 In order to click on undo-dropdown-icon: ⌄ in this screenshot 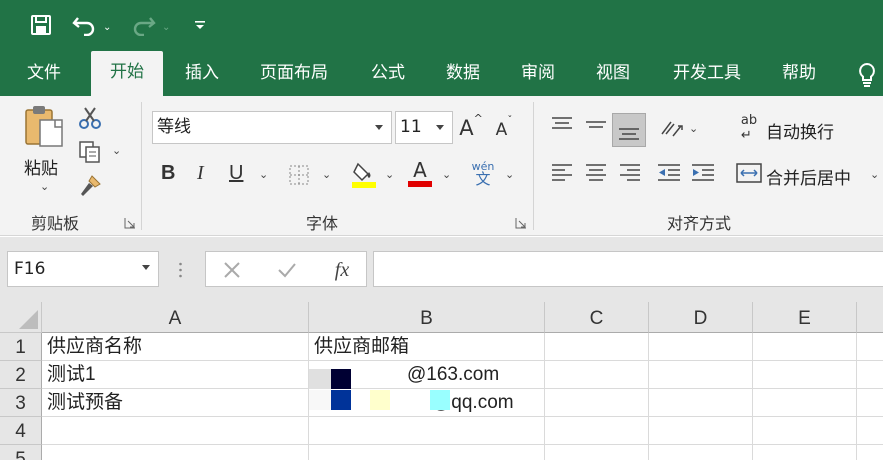, I will do `click(107, 27)`.